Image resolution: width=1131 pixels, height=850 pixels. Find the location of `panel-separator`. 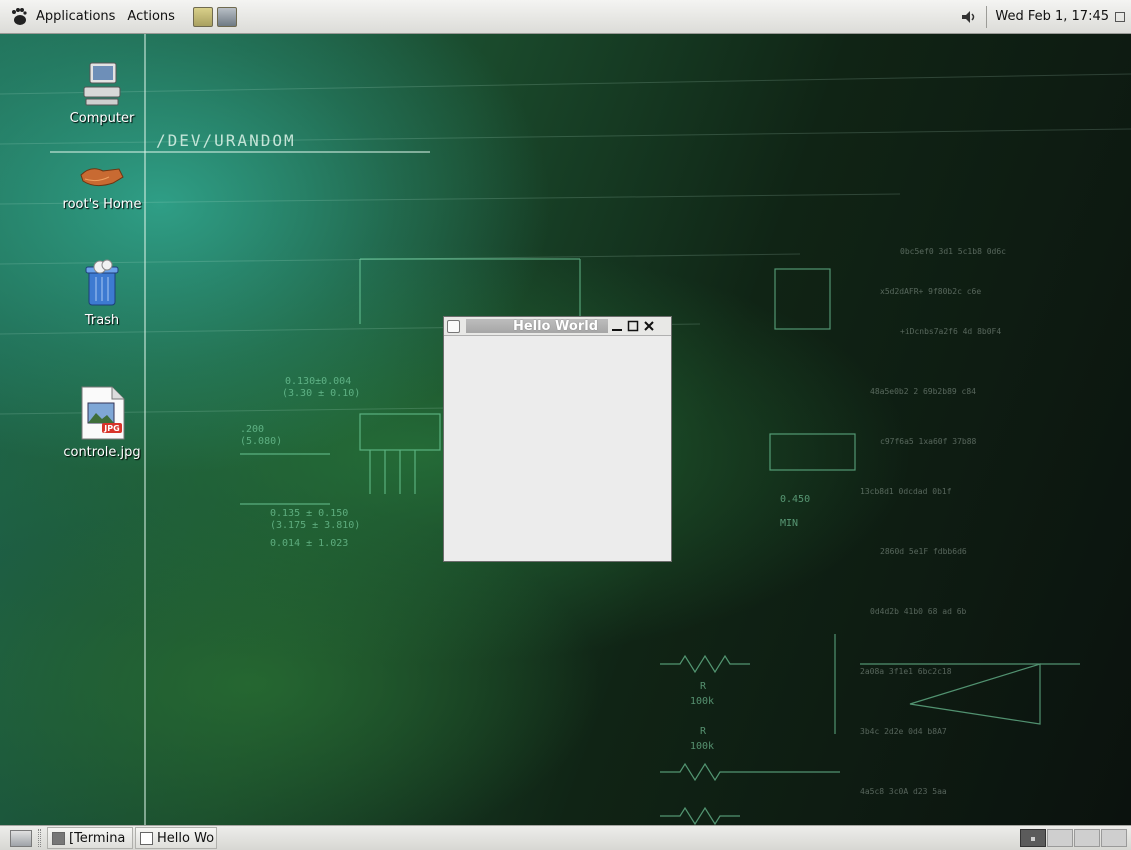

panel-separator is located at coordinates (987, 16).